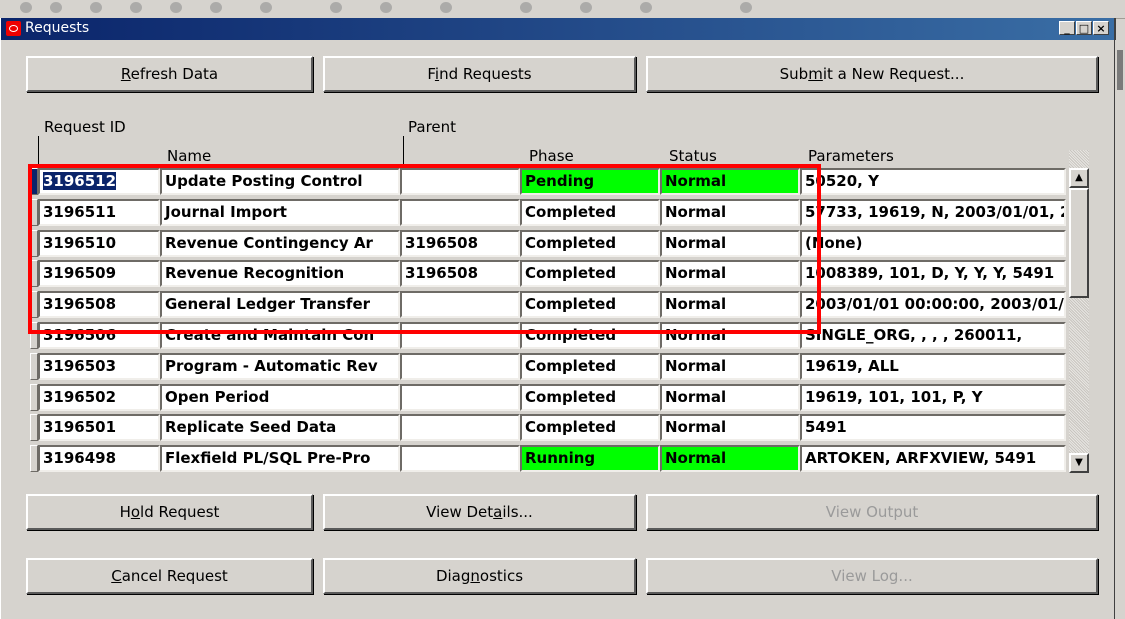 The height and width of the screenshot is (619, 1125). I want to click on hold-request-button: Hold Request, so click(169, 512).